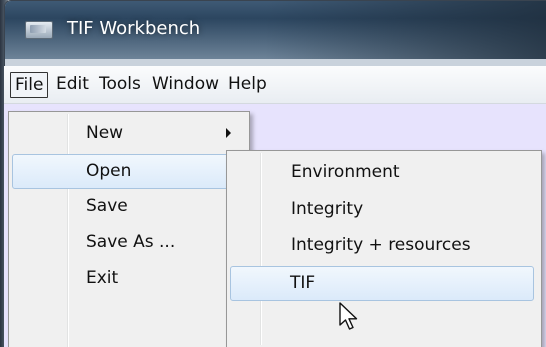 Image resolution: width=546 pixels, height=347 pixels. I want to click on menu-bar: File Edit Tools Window Help, so click(275, 85).